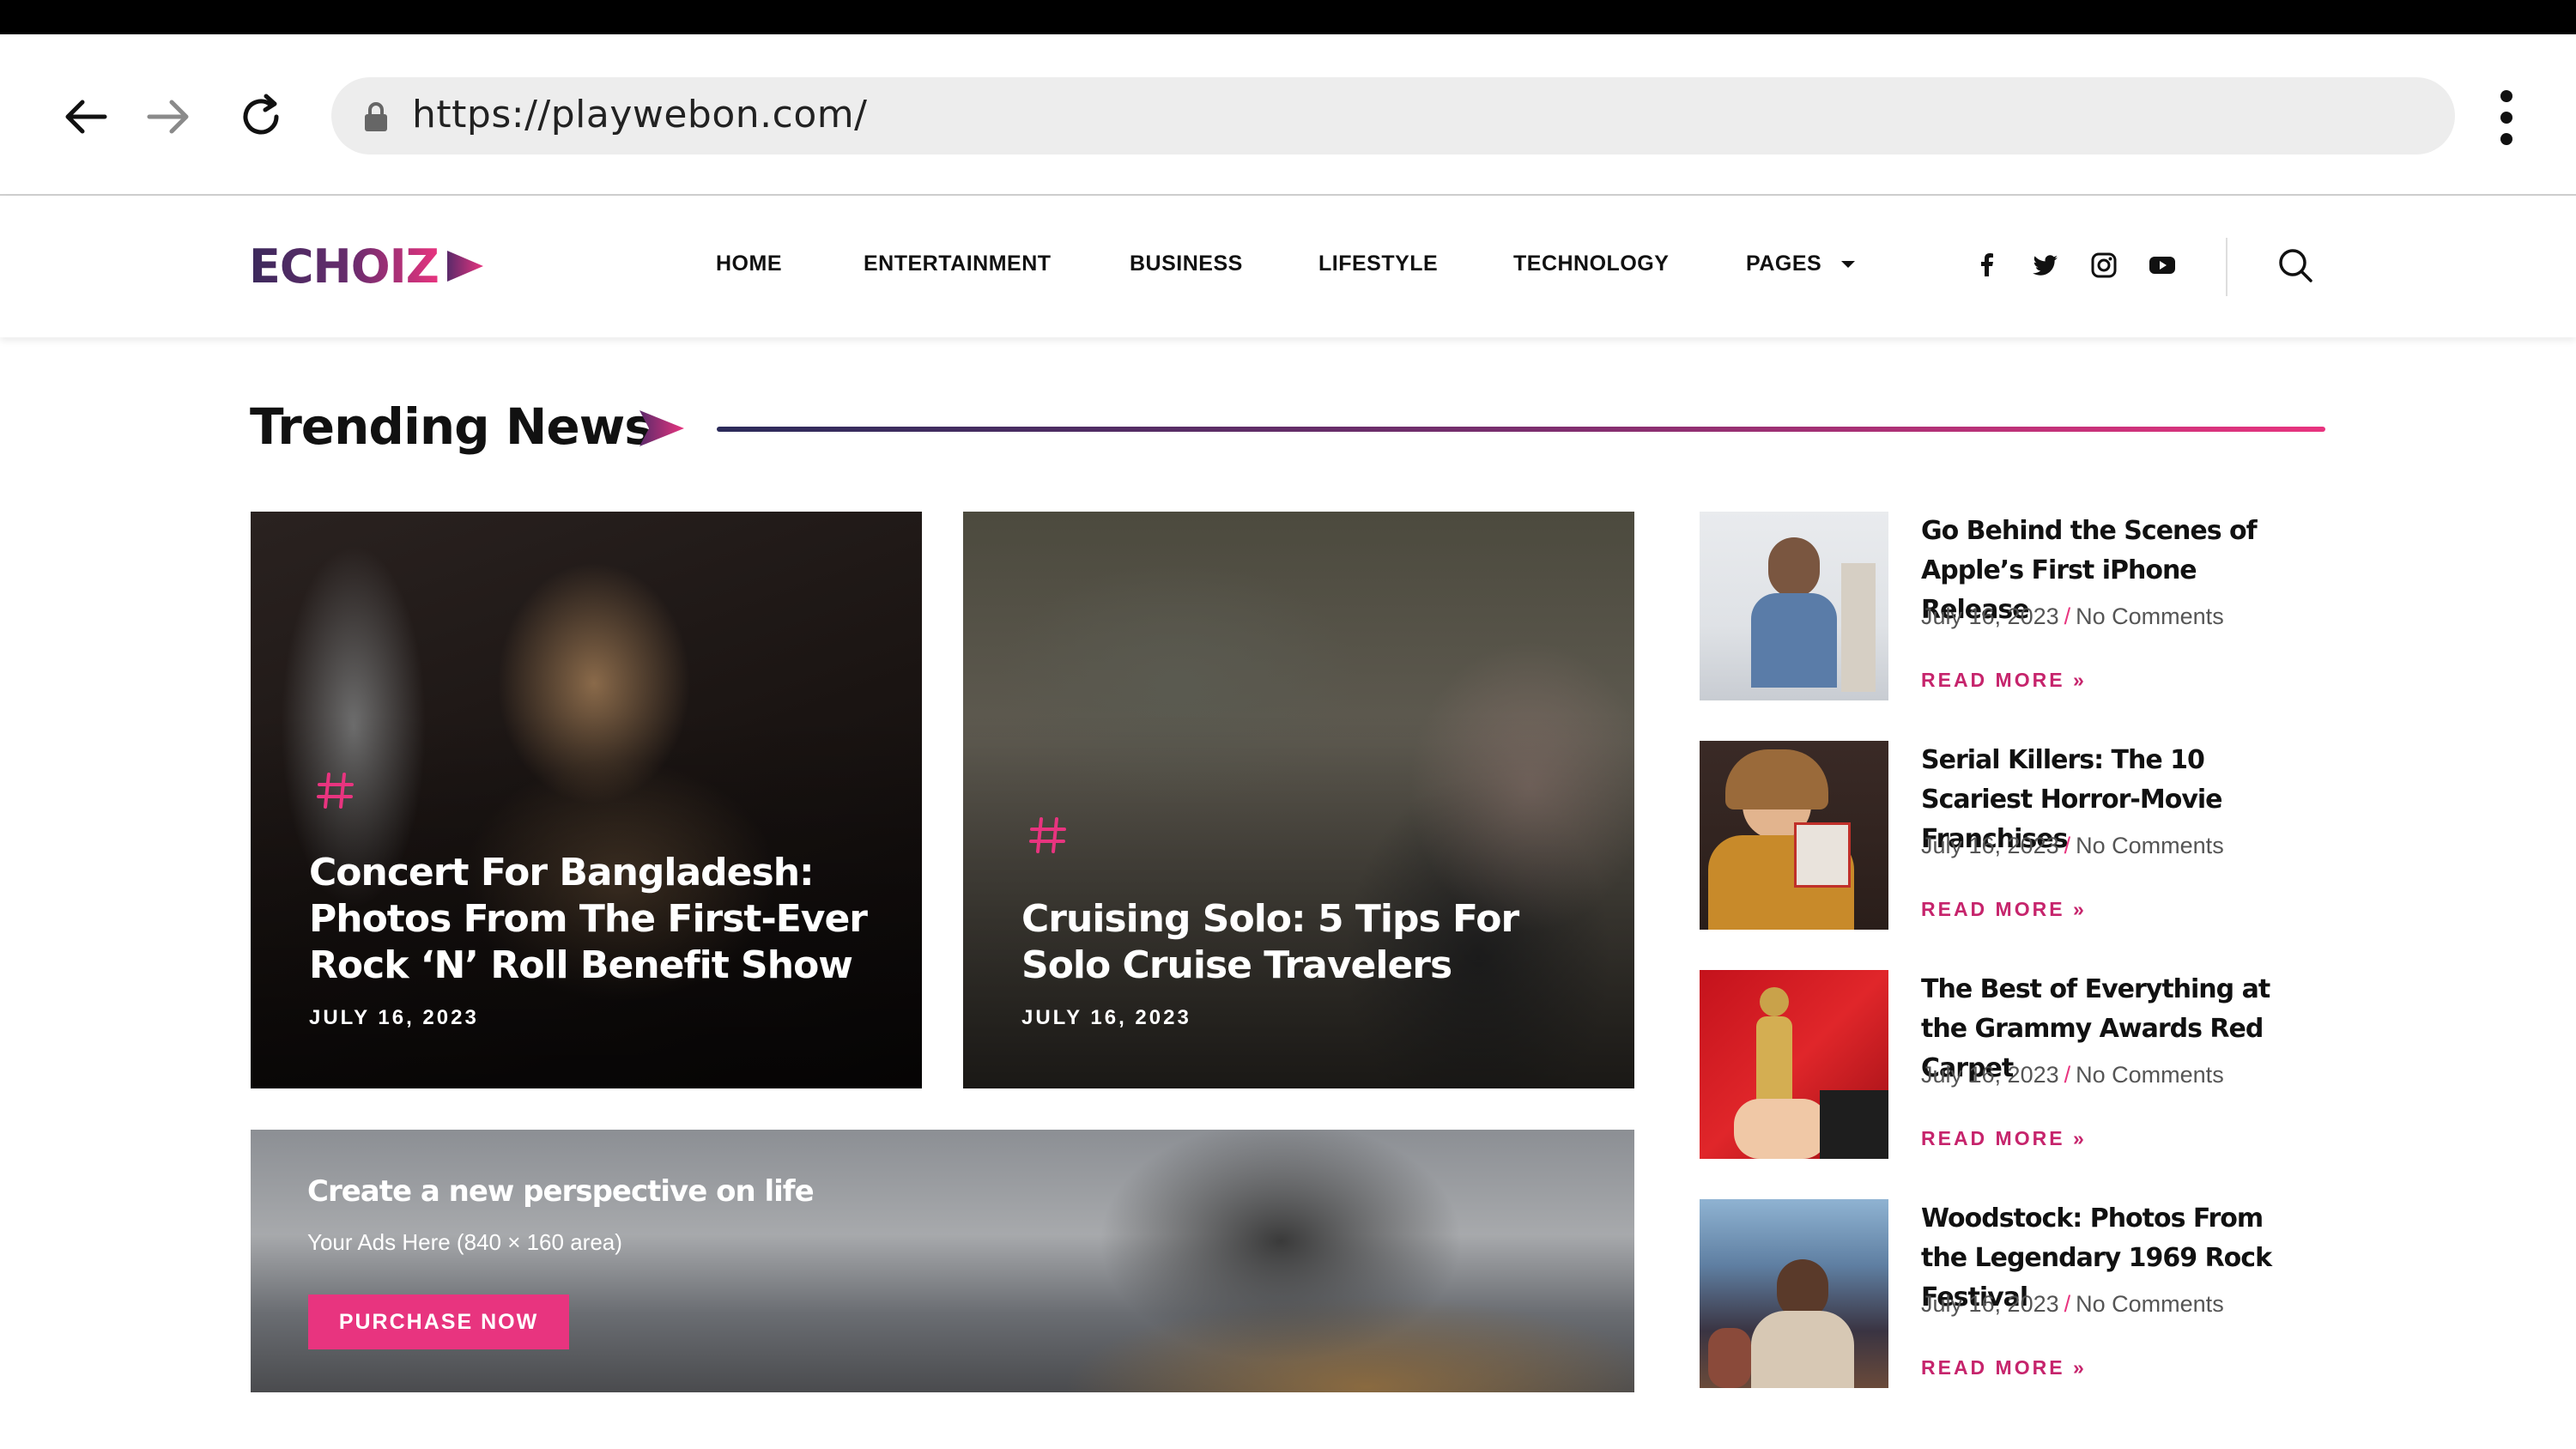 The width and height of the screenshot is (2576, 1449). What do you see at coordinates (2103, 265) in the screenshot?
I see `instagram-icon` at bounding box center [2103, 265].